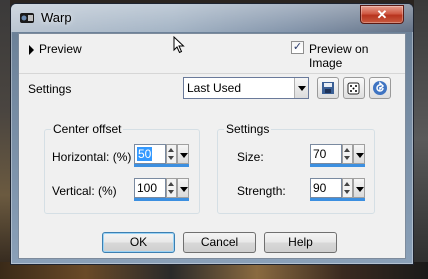  I want to click on strength-spinner: 90, so click(338, 189).